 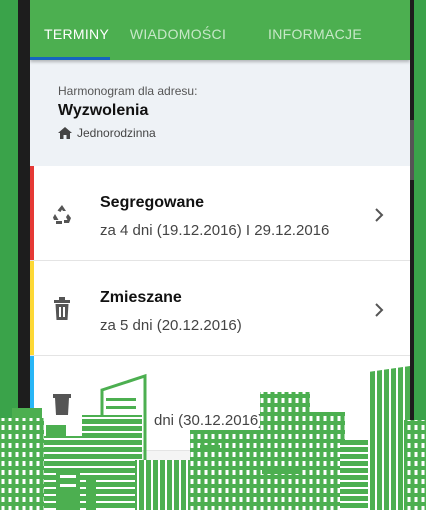 I want to click on bin-icon, so click(x=62, y=404).